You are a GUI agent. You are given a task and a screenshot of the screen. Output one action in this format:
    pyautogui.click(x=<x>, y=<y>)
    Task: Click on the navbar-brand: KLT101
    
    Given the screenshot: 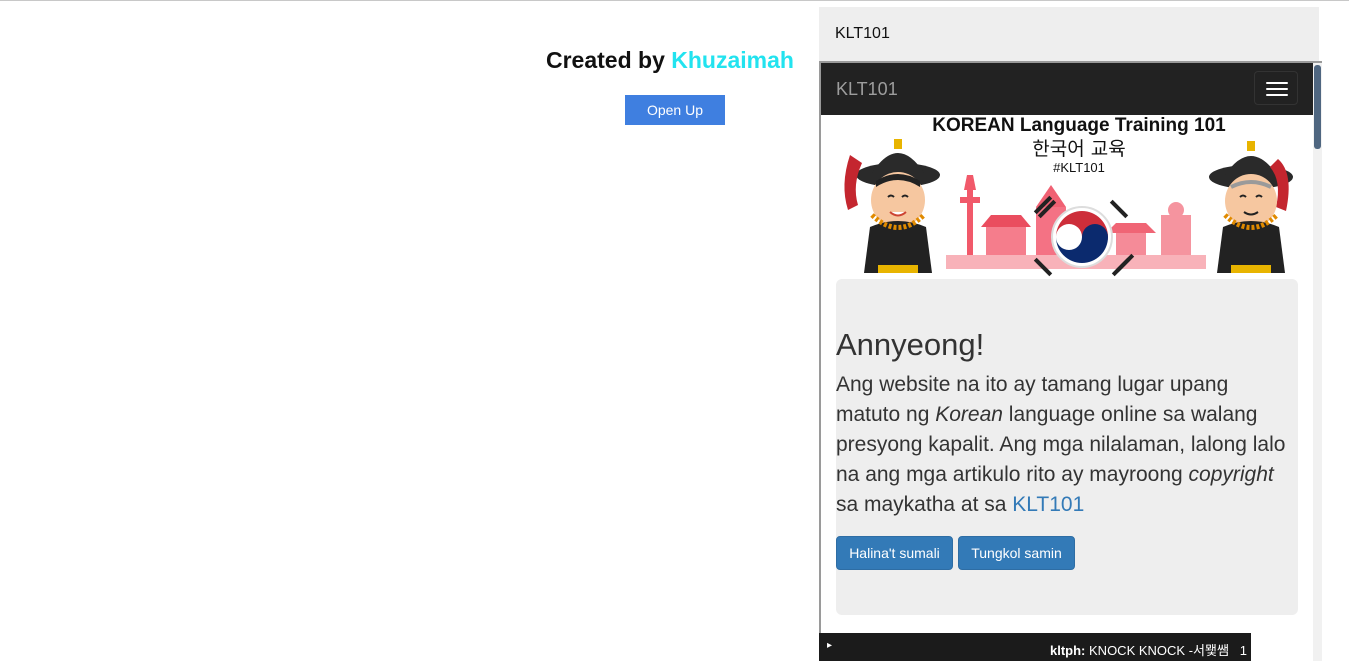 What is the action you would take?
    pyautogui.click(x=867, y=89)
    